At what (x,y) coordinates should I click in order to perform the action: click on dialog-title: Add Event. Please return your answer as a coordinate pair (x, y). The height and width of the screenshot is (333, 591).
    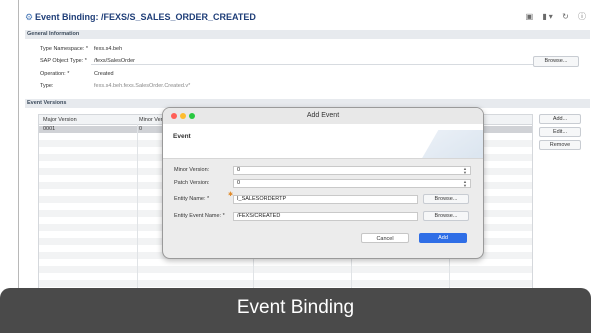
    Looking at the image, I should click on (323, 115).